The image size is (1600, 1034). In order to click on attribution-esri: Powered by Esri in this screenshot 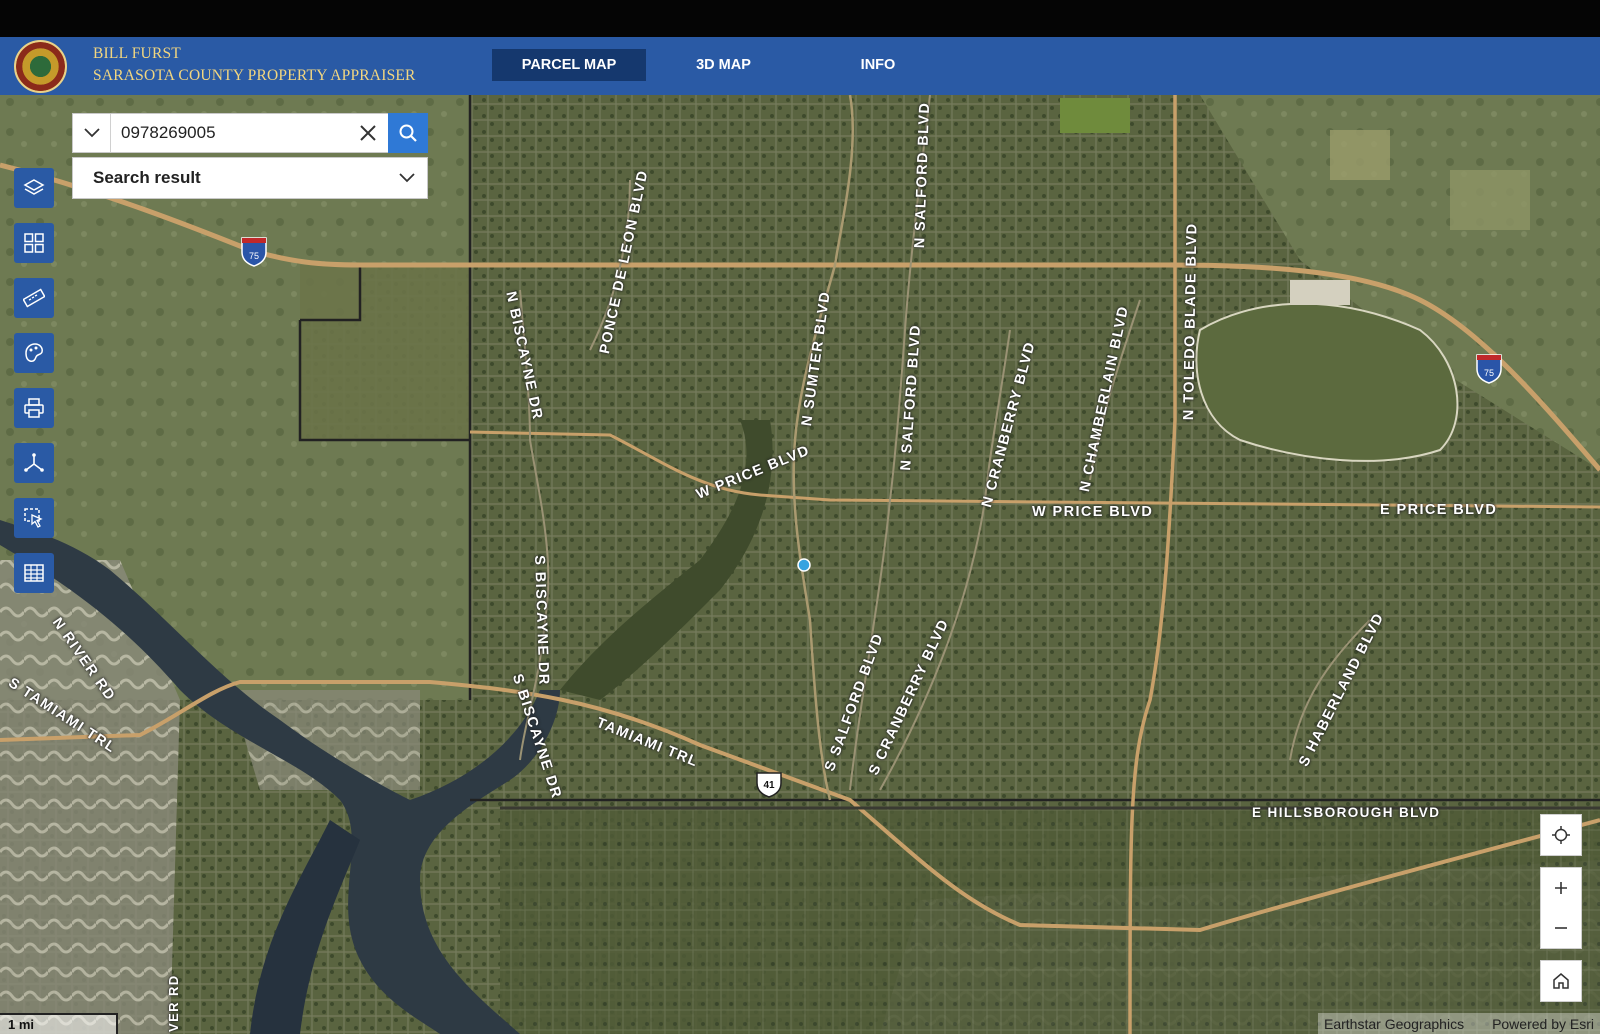, I will do `click(1543, 1024)`.